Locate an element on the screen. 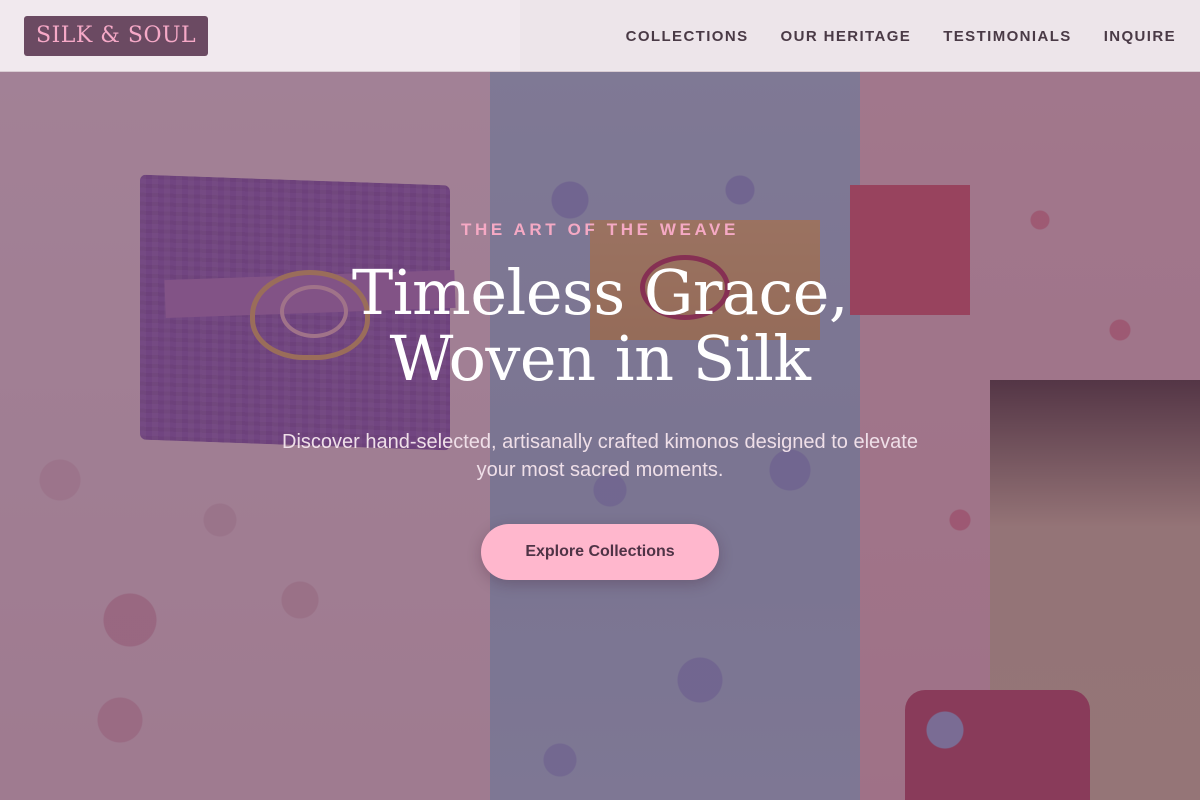  site-logo: SILK & SOUL is located at coordinates (116, 36).